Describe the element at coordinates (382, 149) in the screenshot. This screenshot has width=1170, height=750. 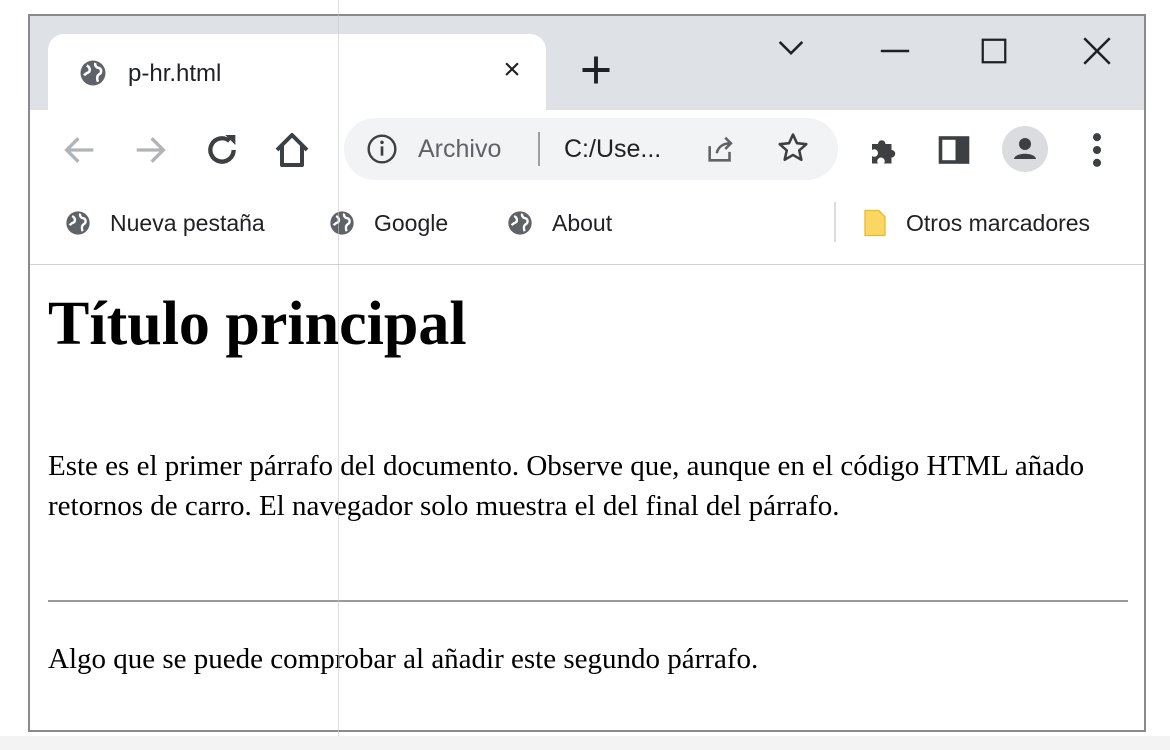
I see `info-icon` at that location.